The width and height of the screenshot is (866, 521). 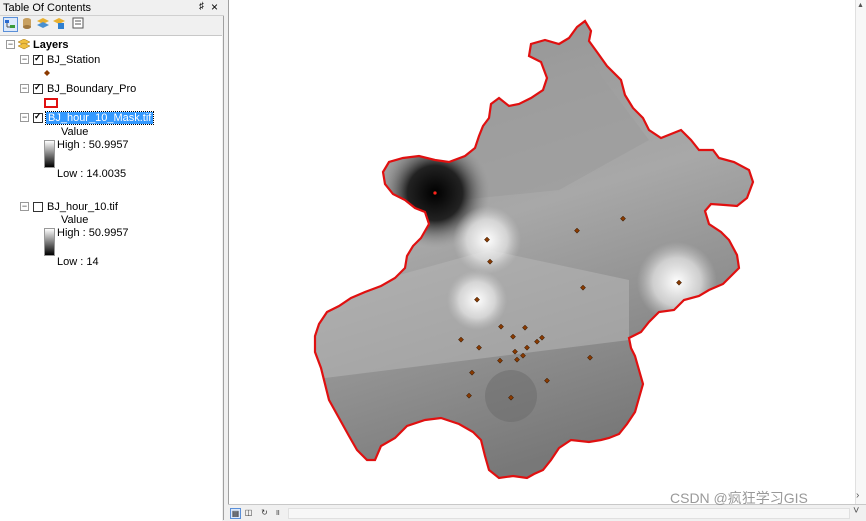 I want to click on close-icon: ×, so click(x=214, y=7).